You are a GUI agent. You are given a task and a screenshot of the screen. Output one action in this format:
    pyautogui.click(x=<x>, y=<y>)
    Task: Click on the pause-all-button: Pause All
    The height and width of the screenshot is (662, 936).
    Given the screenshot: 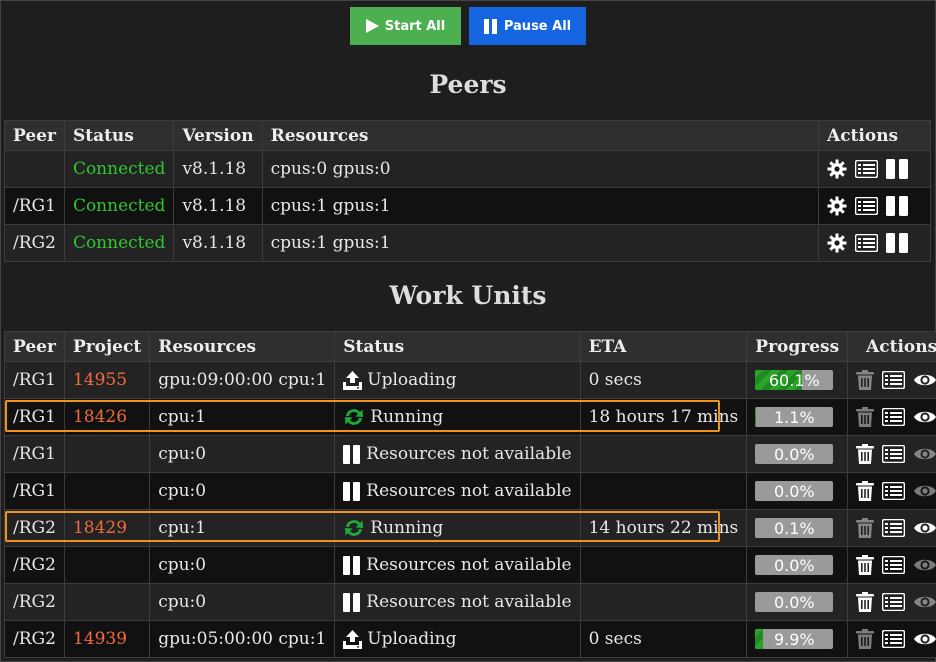 What is the action you would take?
    pyautogui.click(x=527, y=26)
    